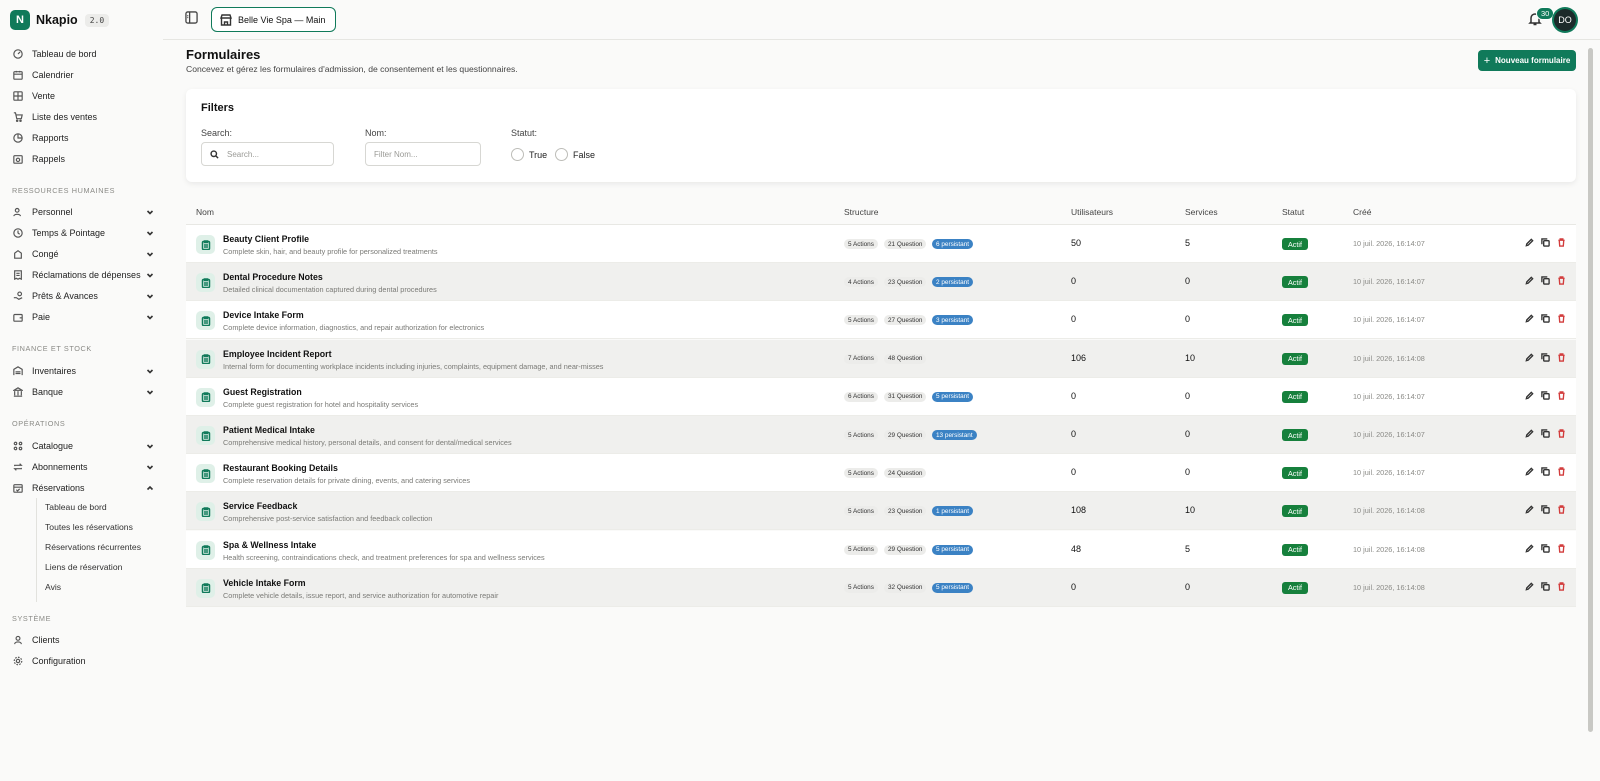  What do you see at coordinates (18, 138) in the screenshot?
I see `pie-chart-icon` at bounding box center [18, 138].